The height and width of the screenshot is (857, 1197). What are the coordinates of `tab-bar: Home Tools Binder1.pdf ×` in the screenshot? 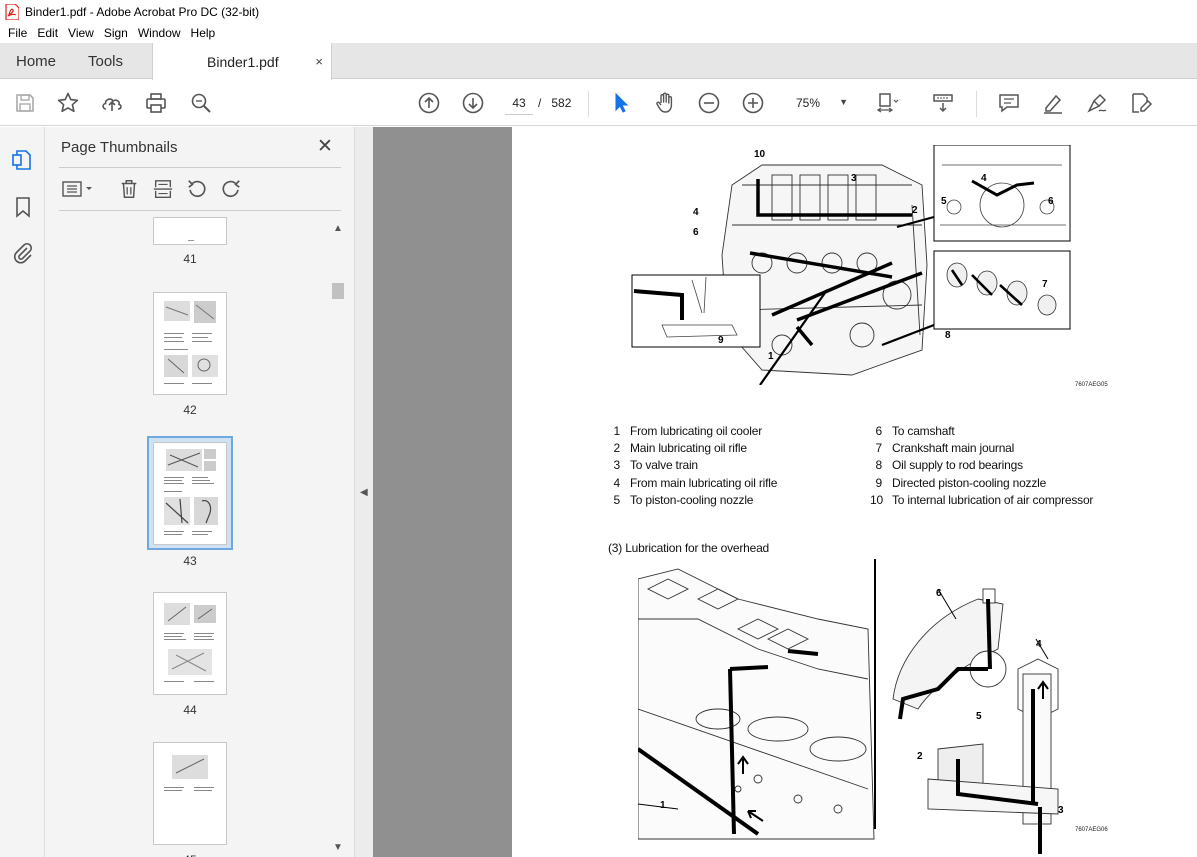 It's located at (598, 61).